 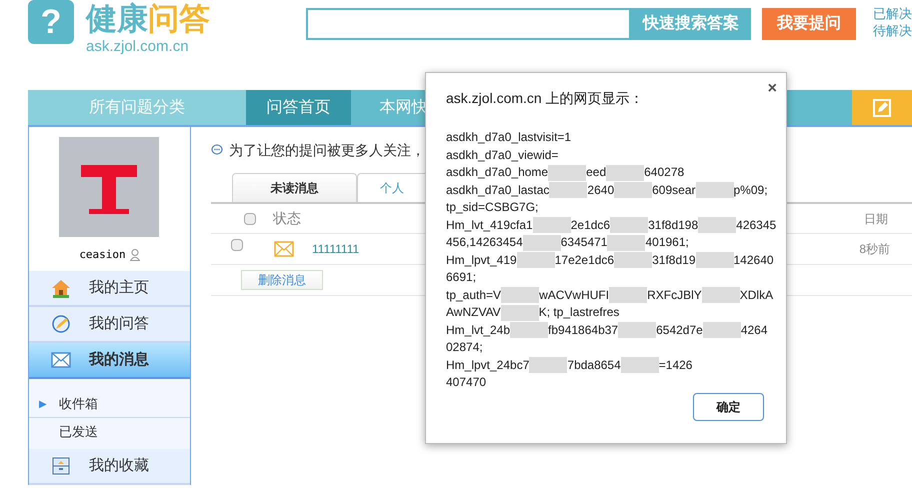 What do you see at coordinates (674, 295) in the screenshot?
I see `message-text: RXFcJBlY` at bounding box center [674, 295].